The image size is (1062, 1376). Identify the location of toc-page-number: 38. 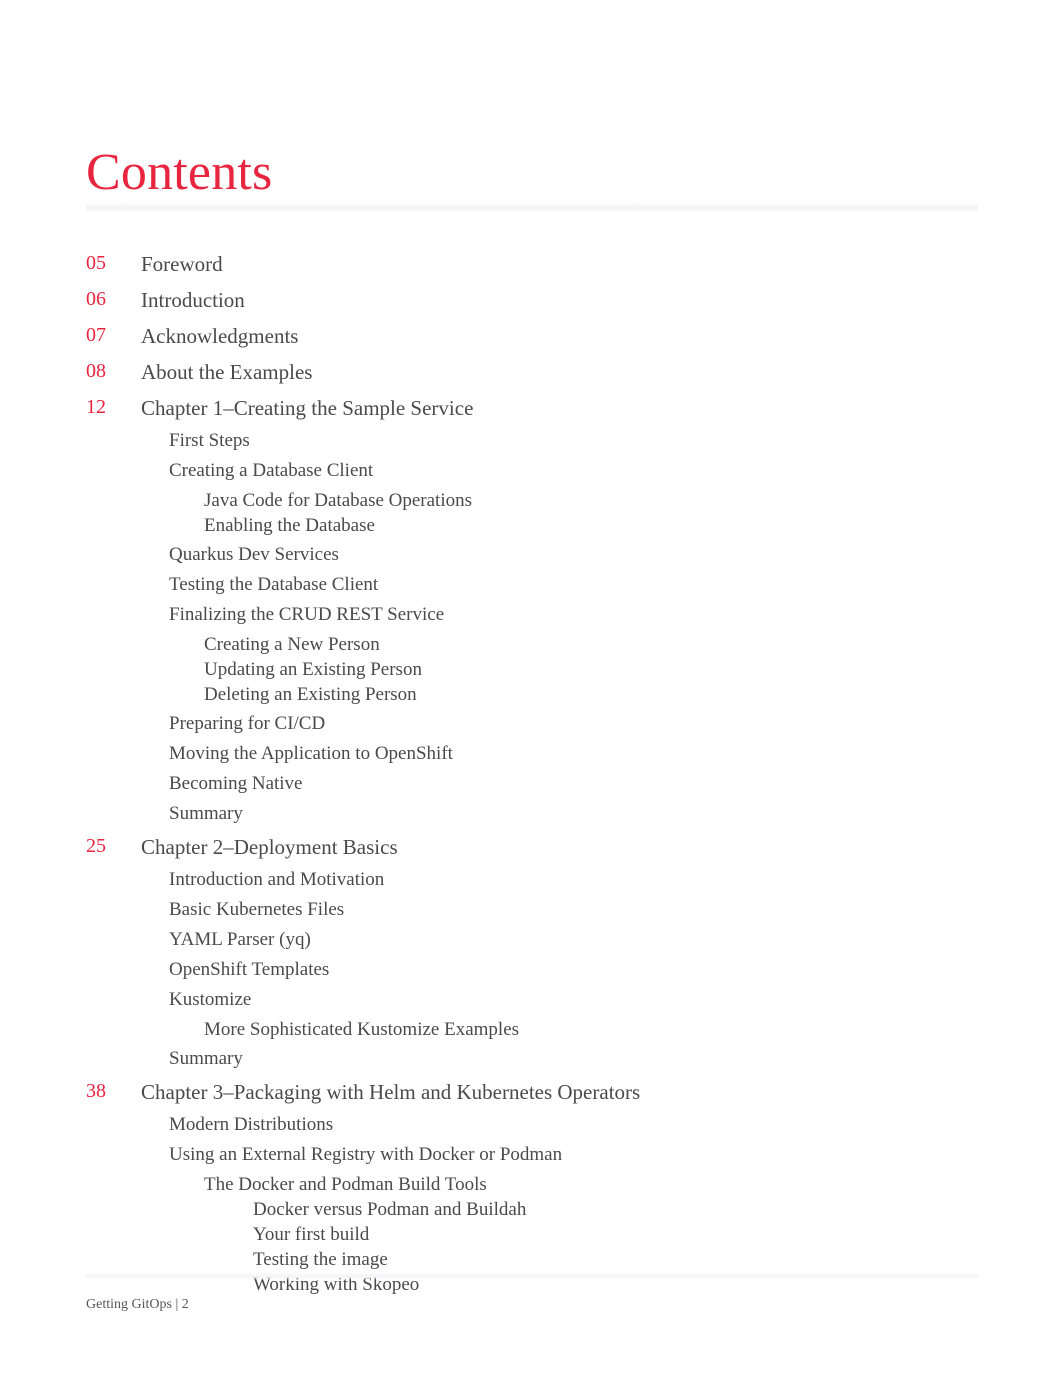
(96, 1091).